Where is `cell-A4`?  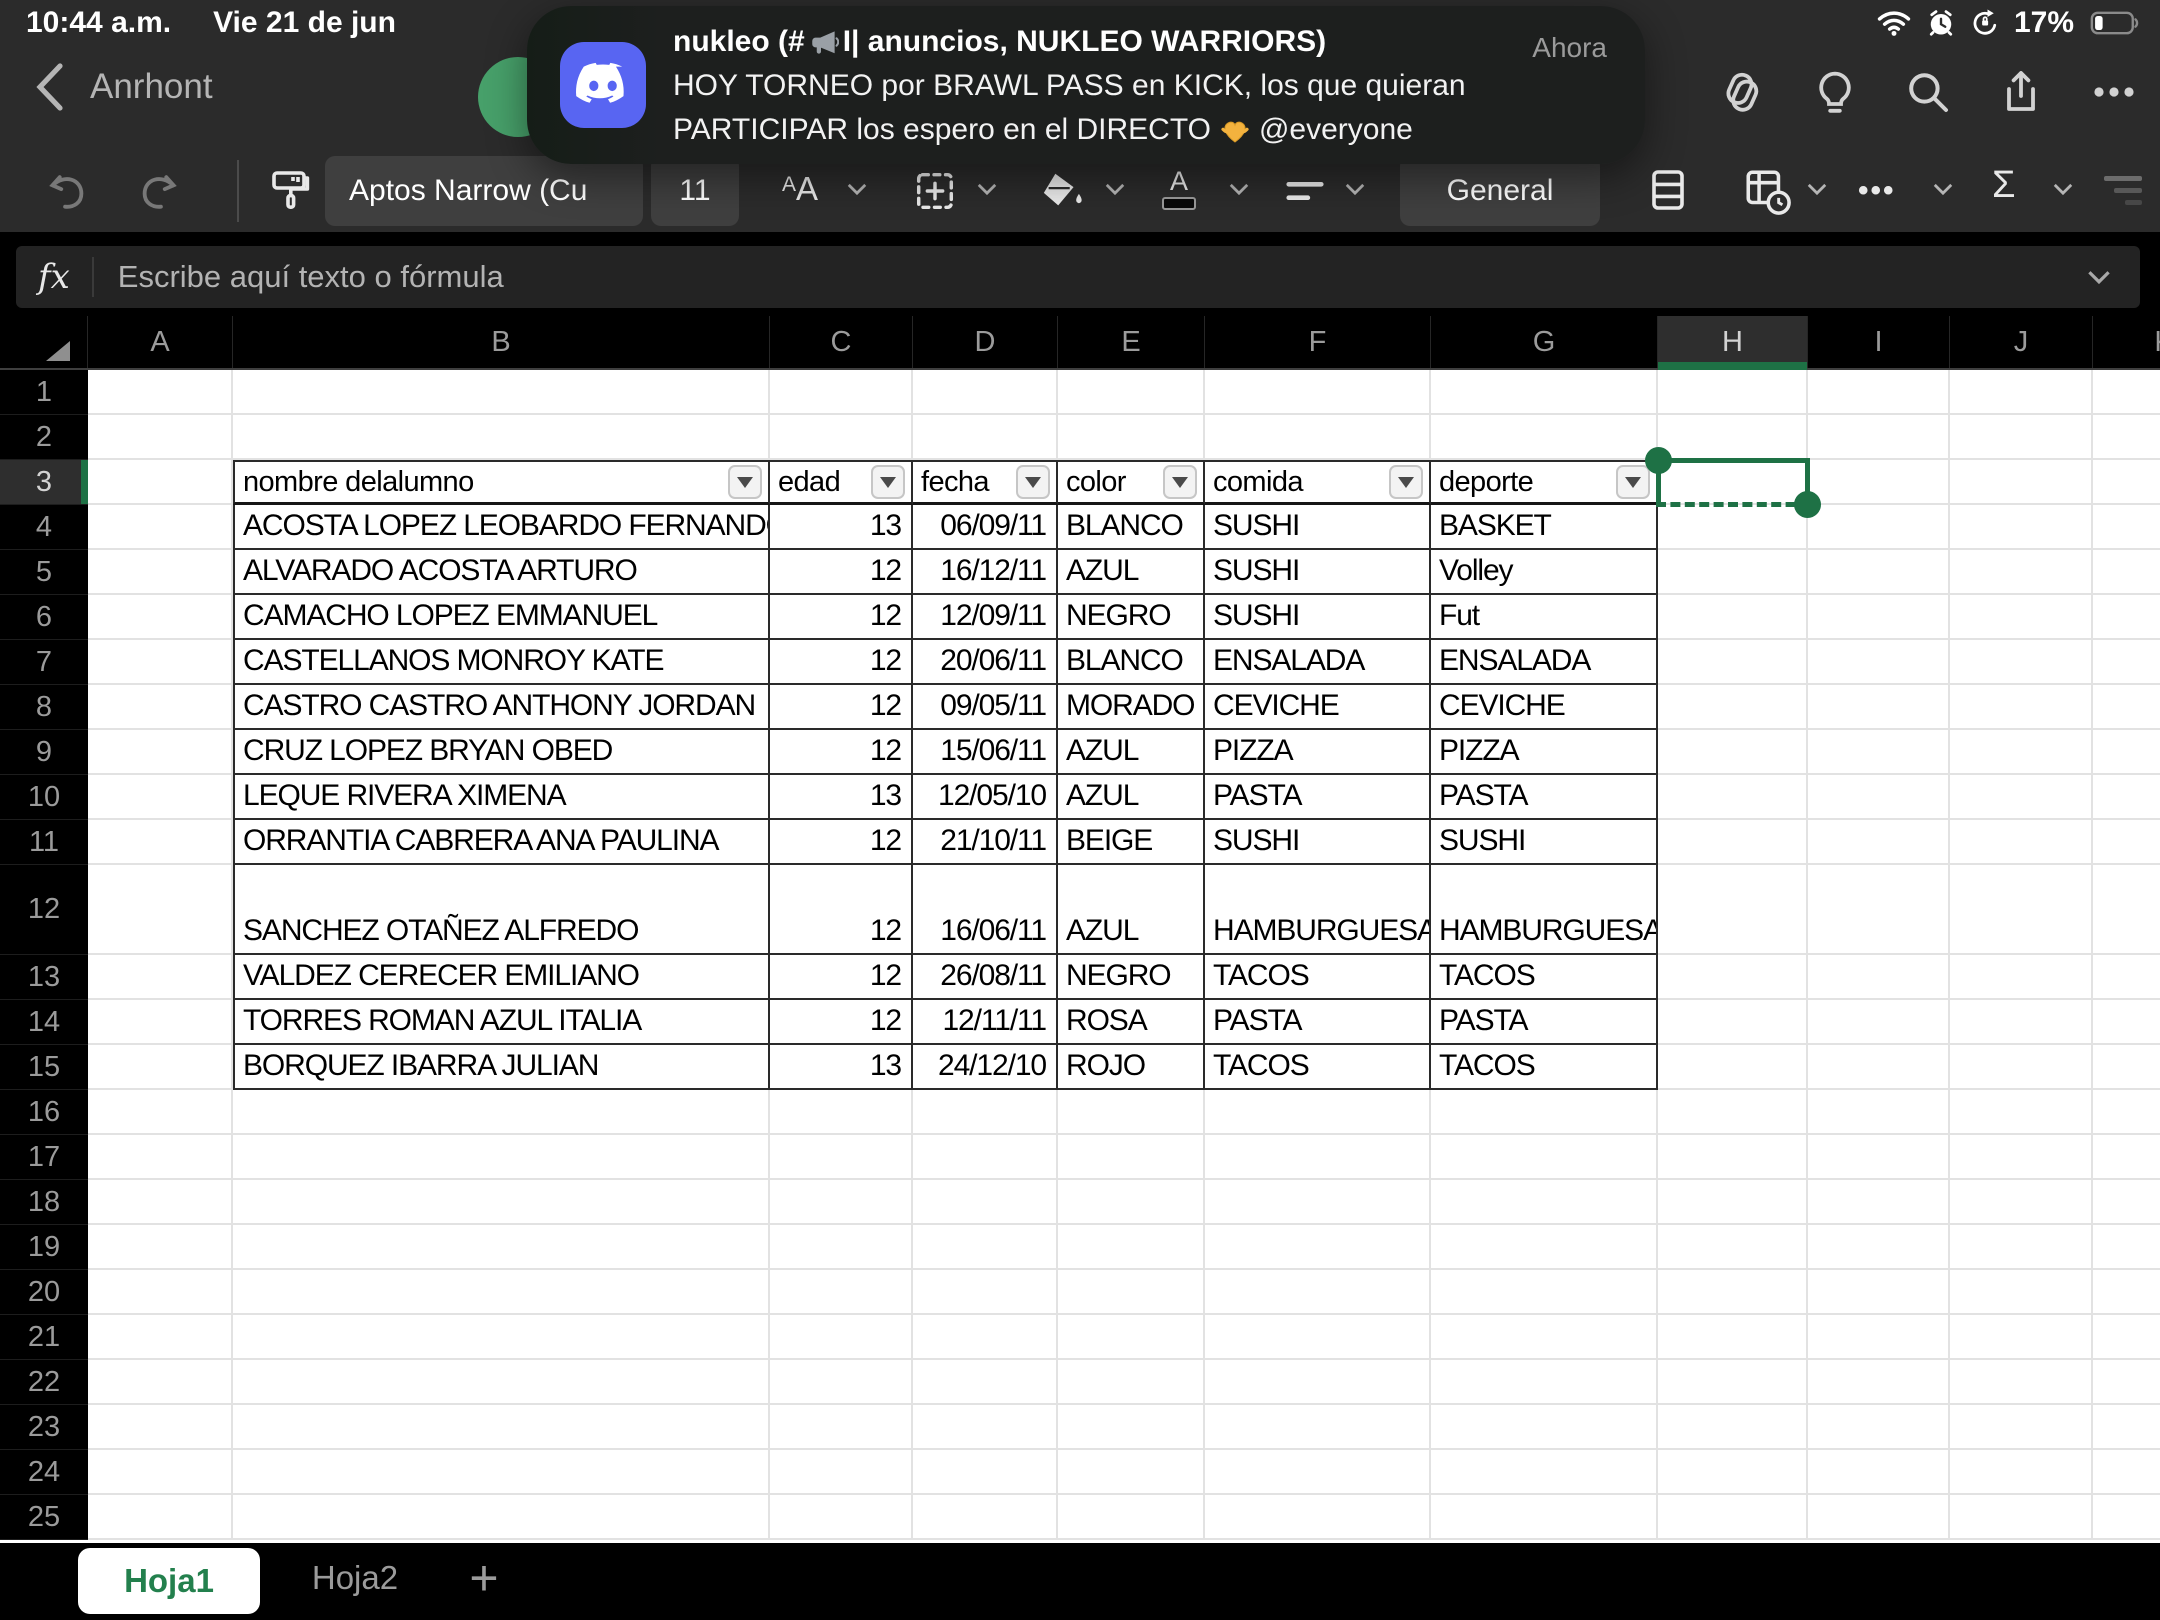 cell-A4 is located at coordinates (160, 527).